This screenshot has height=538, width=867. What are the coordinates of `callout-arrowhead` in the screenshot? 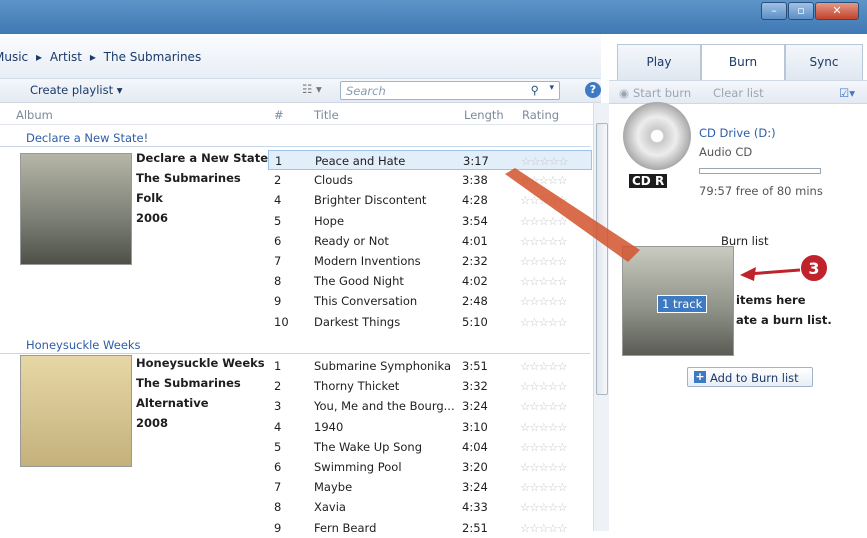 It's located at (748, 274).